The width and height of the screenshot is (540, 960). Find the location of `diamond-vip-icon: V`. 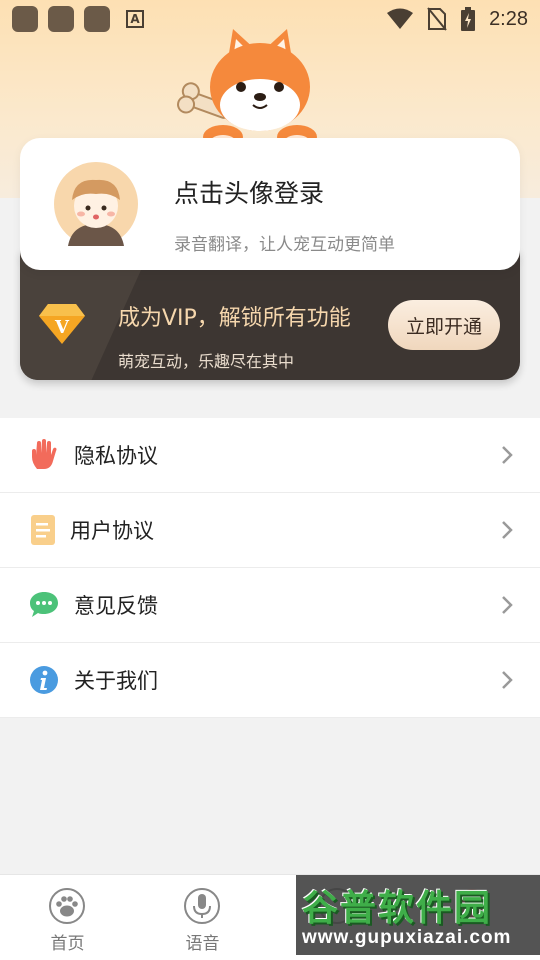

diamond-vip-icon: V is located at coordinates (62, 324).